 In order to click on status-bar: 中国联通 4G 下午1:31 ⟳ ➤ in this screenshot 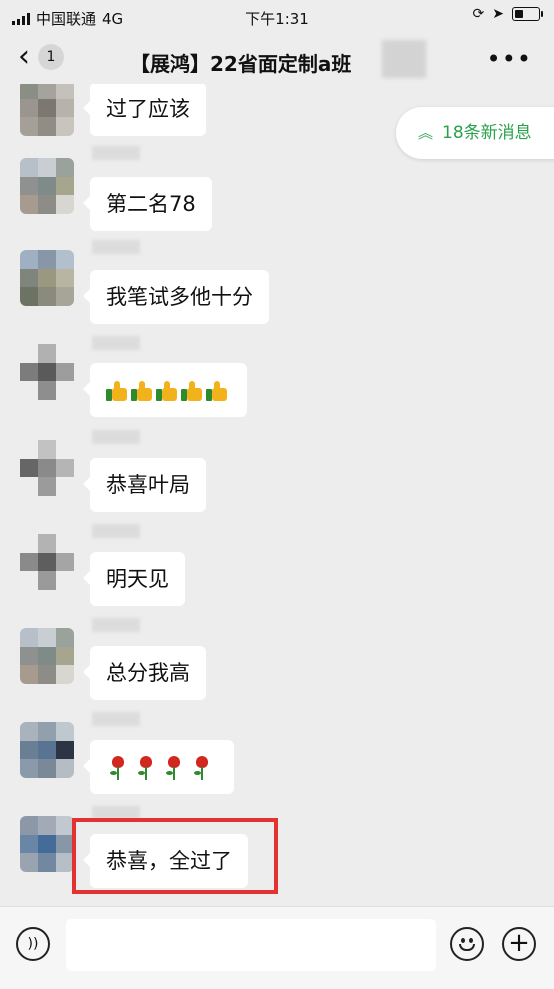, I will do `click(277, 18)`.